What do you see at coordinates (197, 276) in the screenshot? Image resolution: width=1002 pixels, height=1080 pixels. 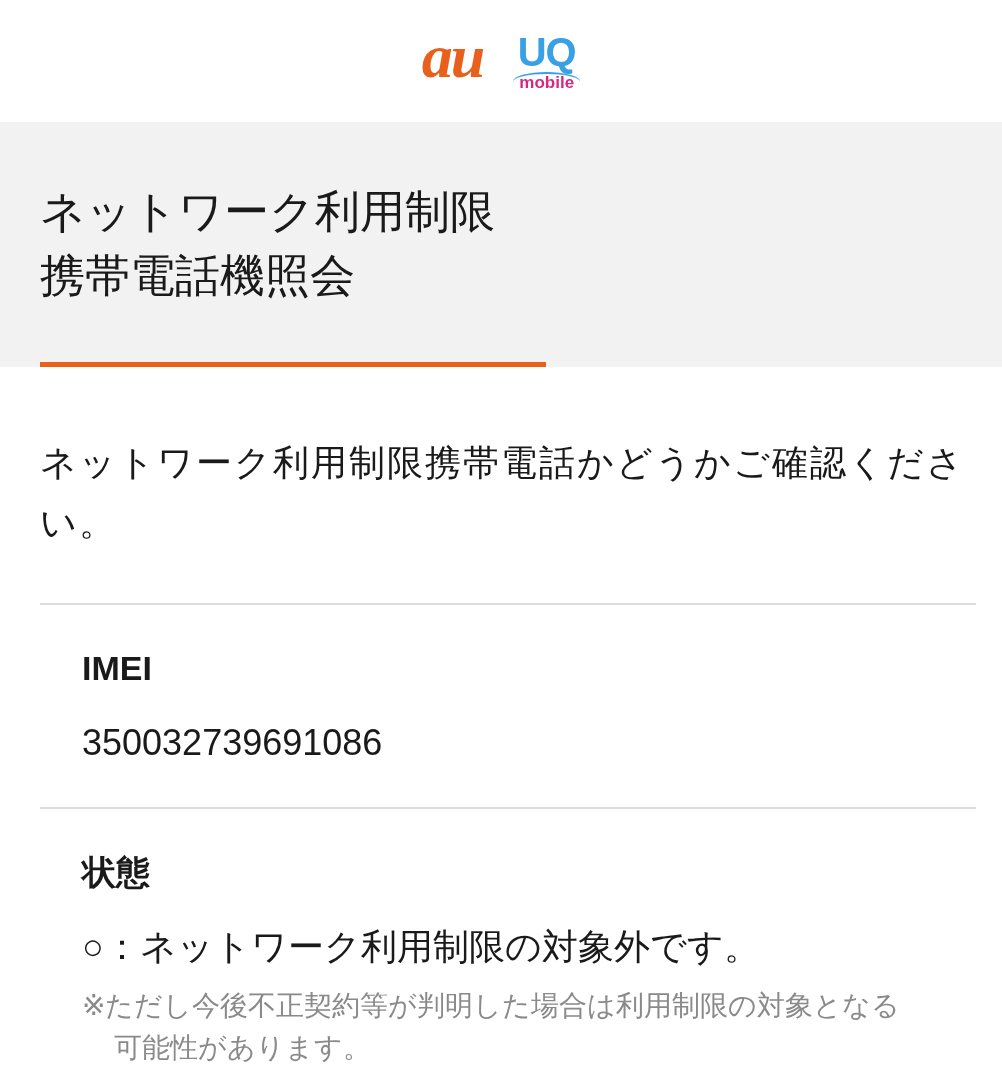 I see `page-title: 携帯電話機照会` at bounding box center [197, 276].